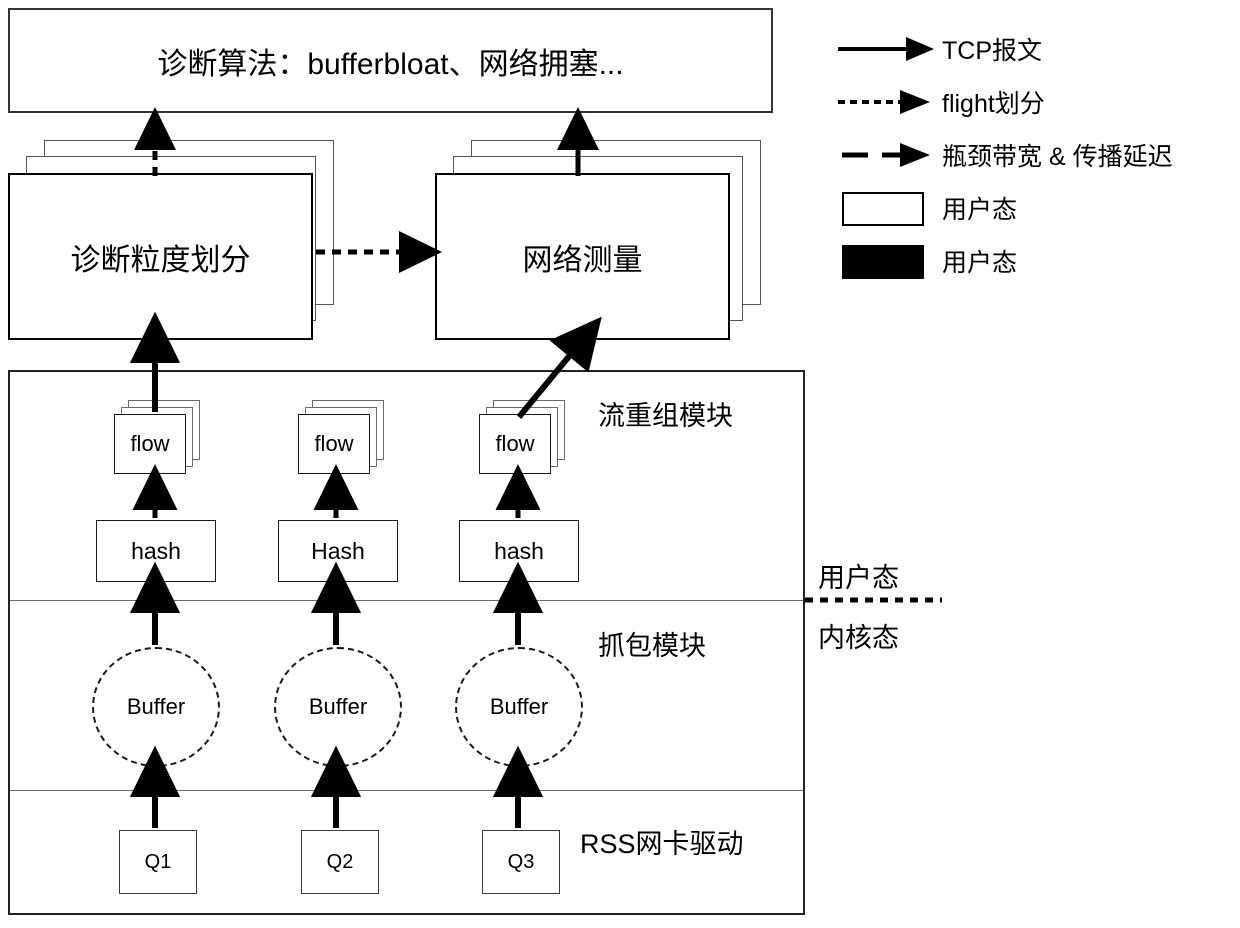 This screenshot has width=1240, height=928. I want to click on divider-capture-rss, so click(406, 790).